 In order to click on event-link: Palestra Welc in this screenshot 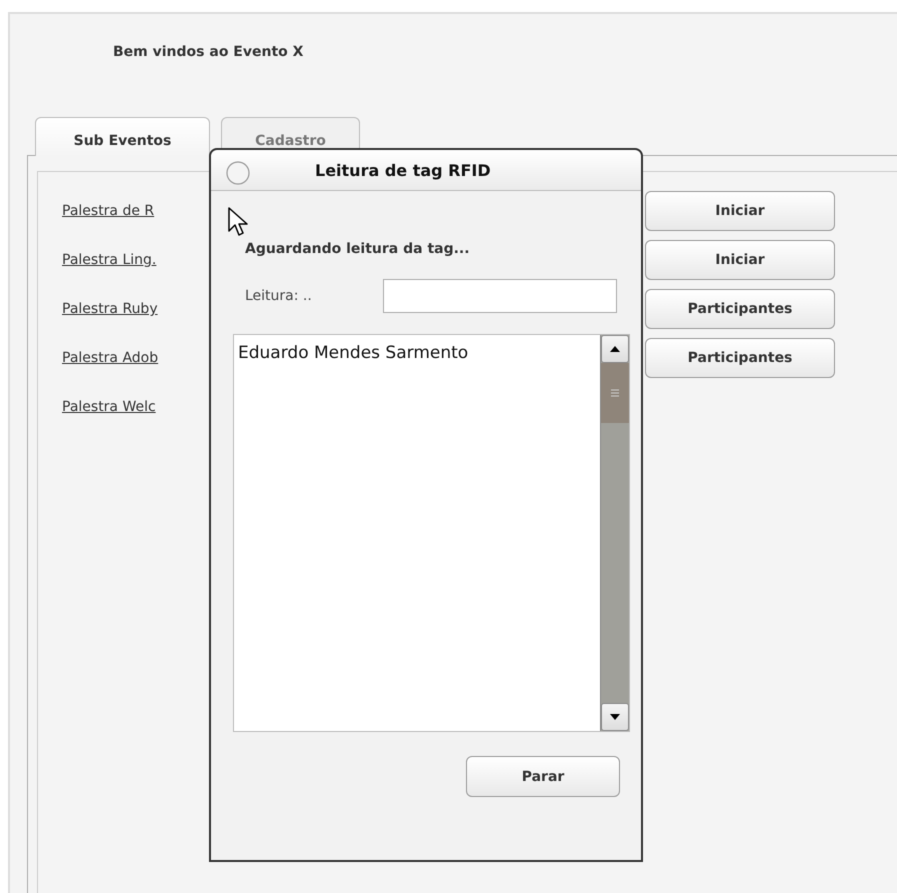, I will do `click(109, 407)`.